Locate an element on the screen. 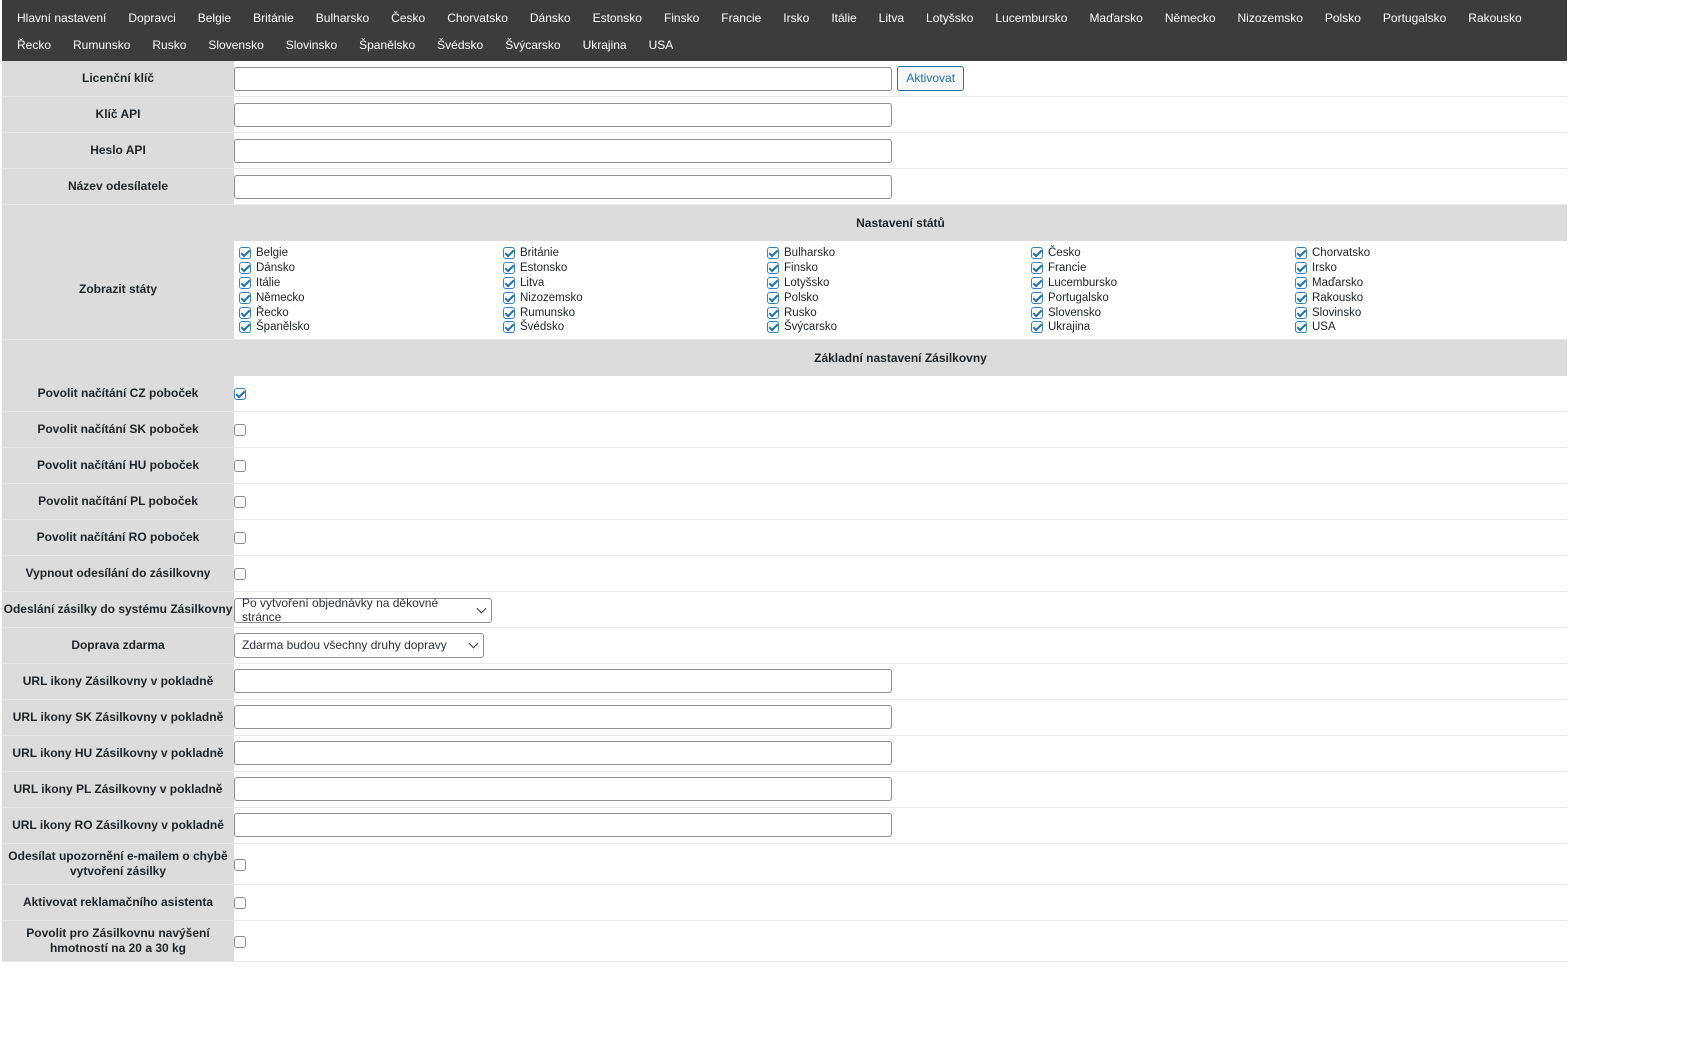  tab-belgie: Belgie is located at coordinates (216, 17).